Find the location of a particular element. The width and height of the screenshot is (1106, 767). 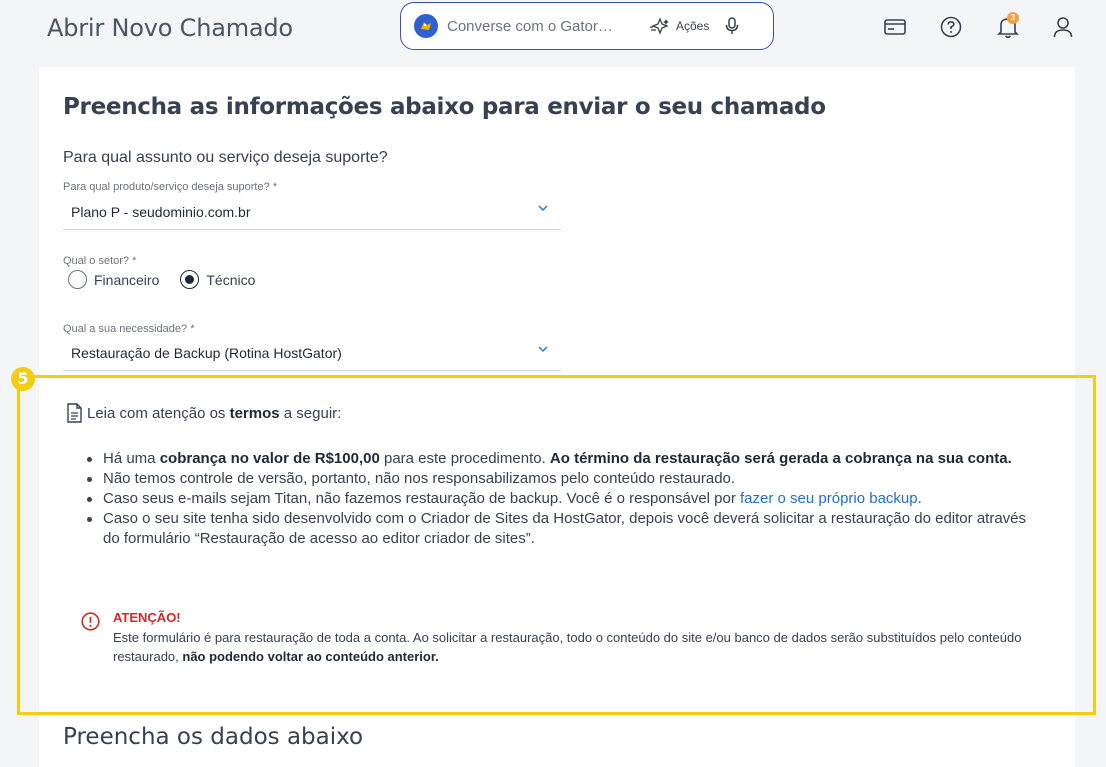

card-icon is located at coordinates (895, 27).